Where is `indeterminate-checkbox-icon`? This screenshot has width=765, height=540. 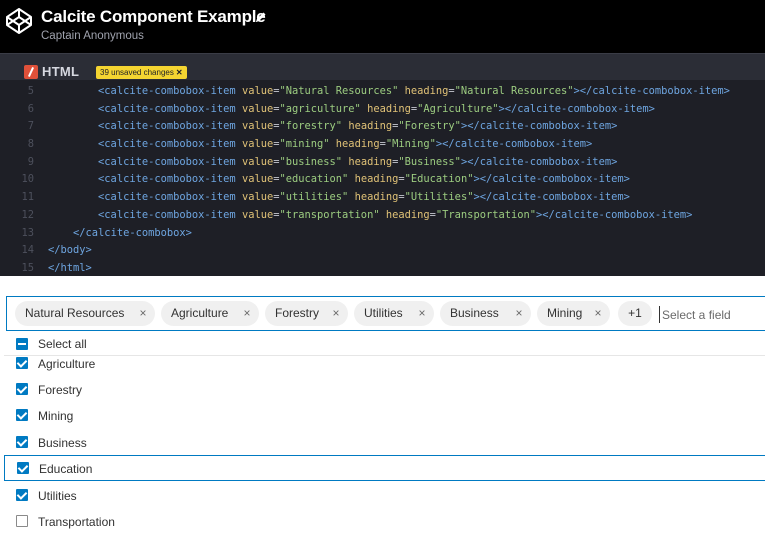 indeterminate-checkbox-icon is located at coordinates (22, 344).